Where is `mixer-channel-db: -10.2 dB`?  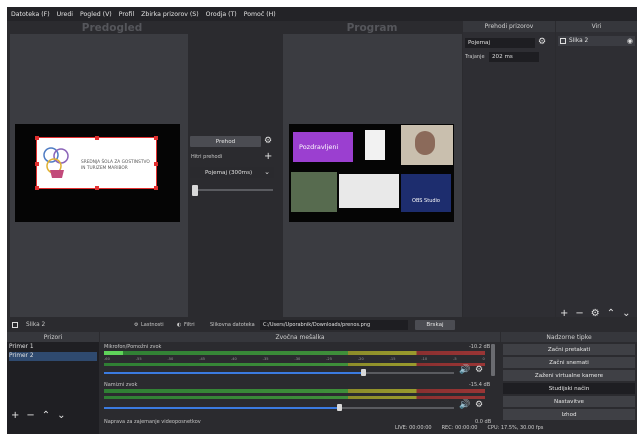
mixer-channel-db: -10.2 dB is located at coordinates (480, 347).